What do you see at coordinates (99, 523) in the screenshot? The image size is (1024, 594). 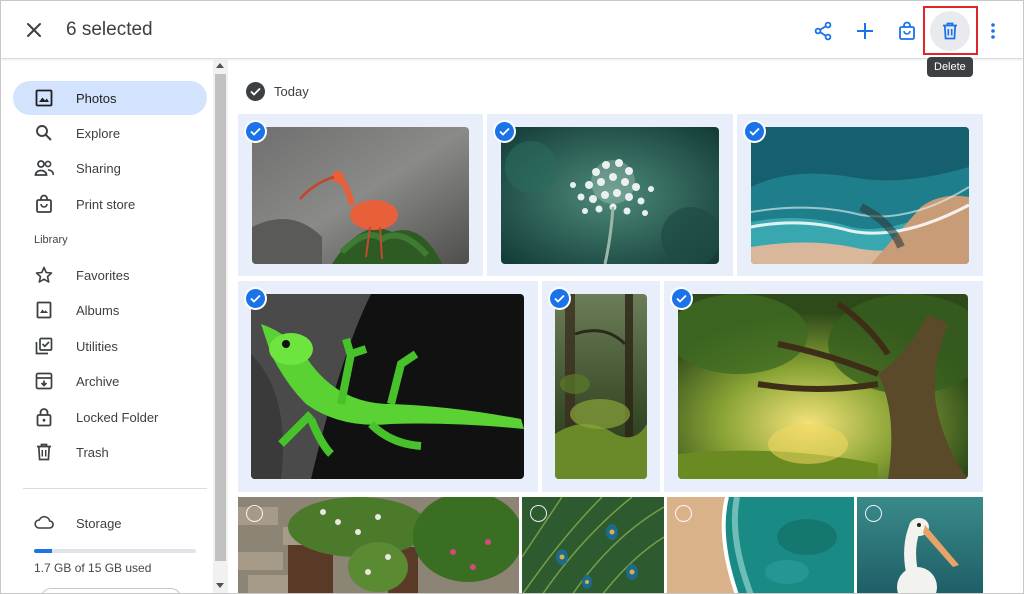 I see `storage-label: Storage` at bounding box center [99, 523].